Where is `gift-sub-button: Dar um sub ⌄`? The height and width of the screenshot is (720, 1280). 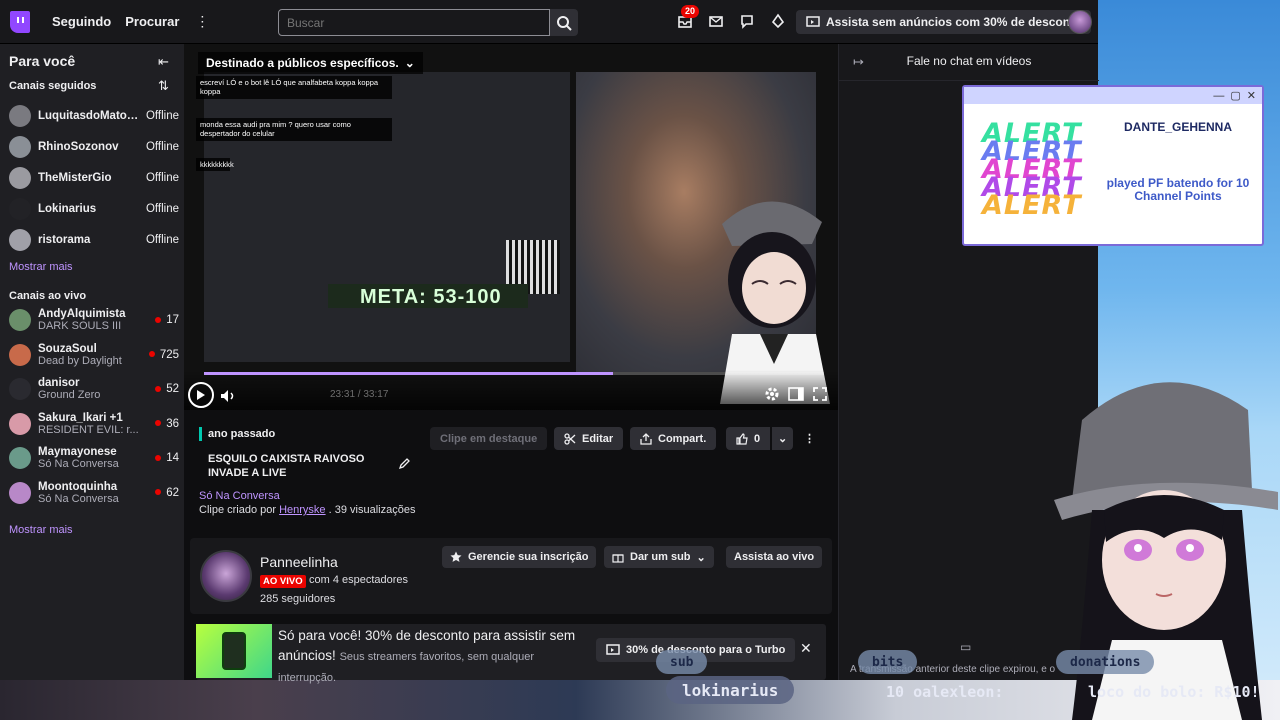
gift-sub-button: Dar um sub ⌄ is located at coordinates (659, 557).